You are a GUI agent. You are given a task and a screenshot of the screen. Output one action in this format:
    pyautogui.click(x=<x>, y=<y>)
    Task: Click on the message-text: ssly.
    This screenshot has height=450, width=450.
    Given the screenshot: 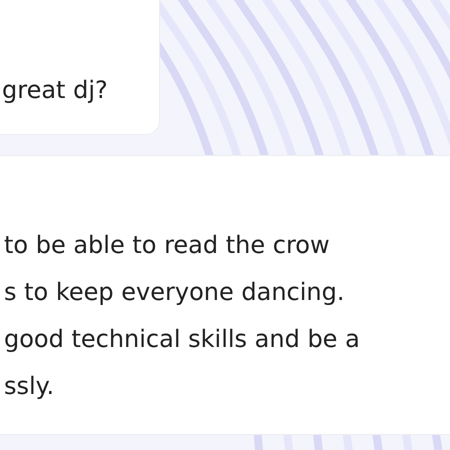 What is the action you would take?
    pyautogui.click(x=30, y=386)
    